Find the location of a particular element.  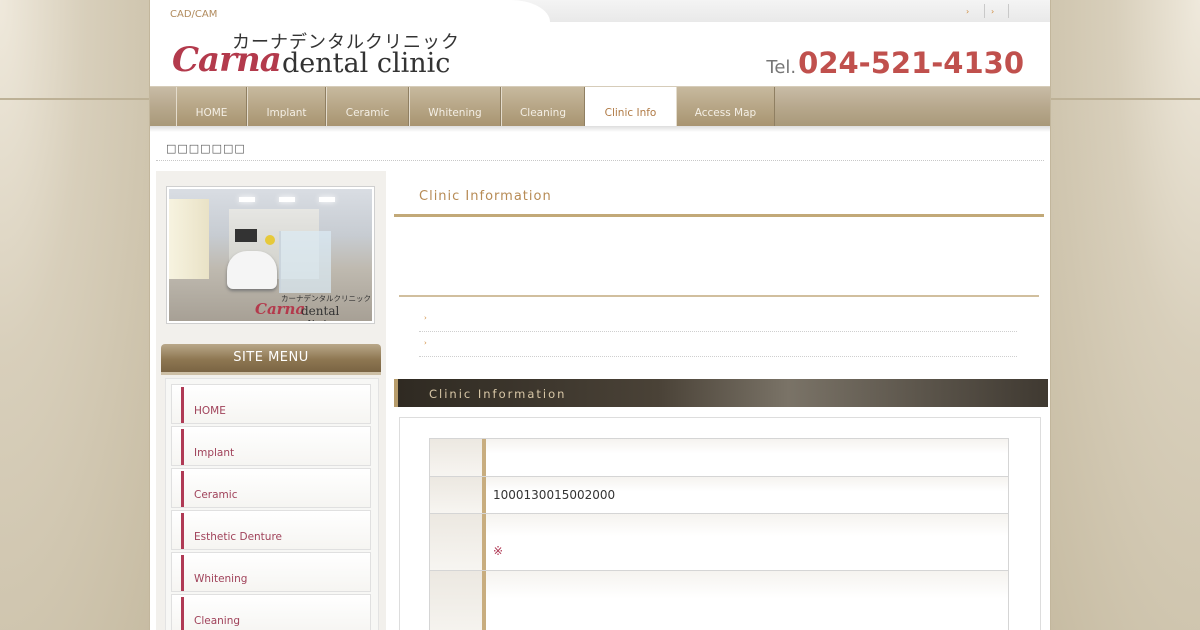

top-links: › › is located at coordinates (996, 11).